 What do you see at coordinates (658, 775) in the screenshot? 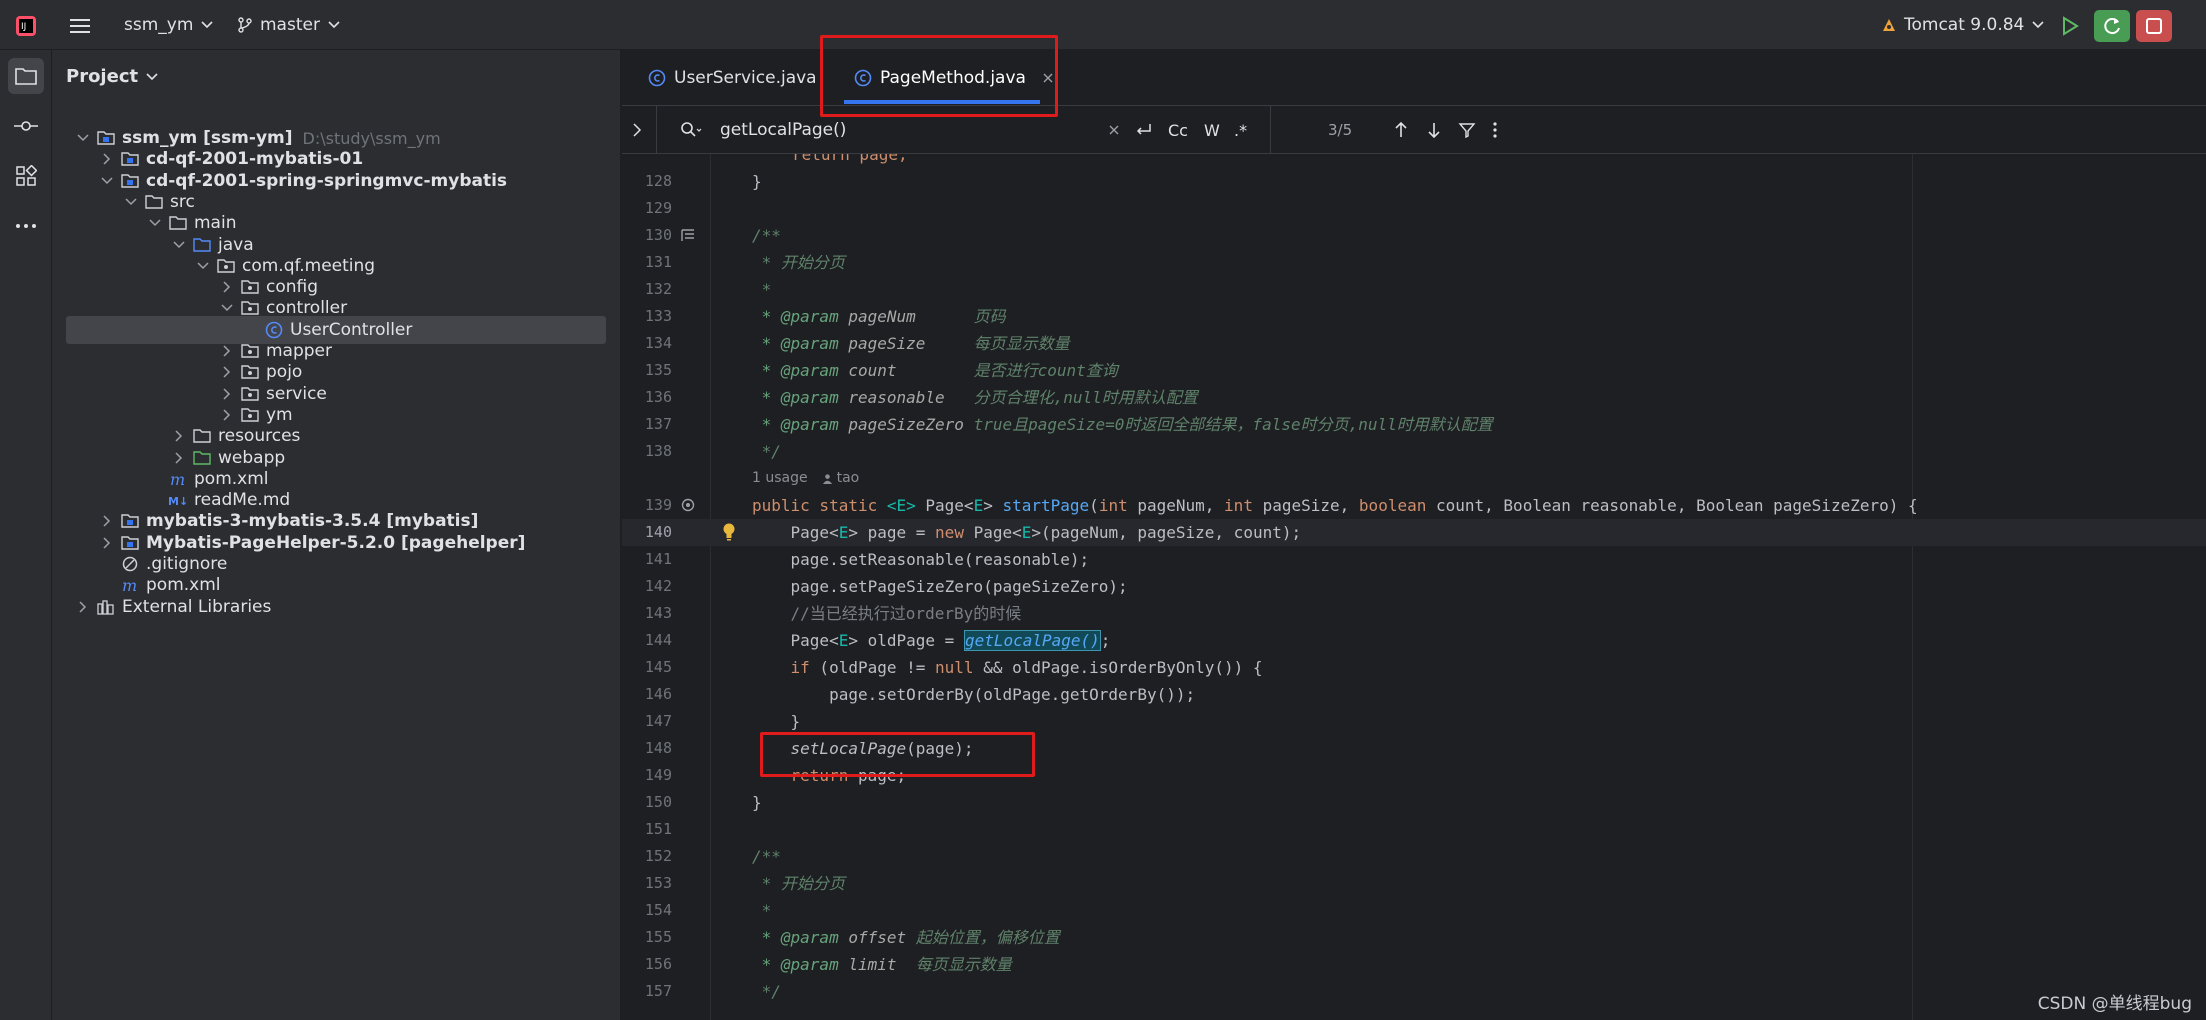
I see `line-number: 149` at bounding box center [658, 775].